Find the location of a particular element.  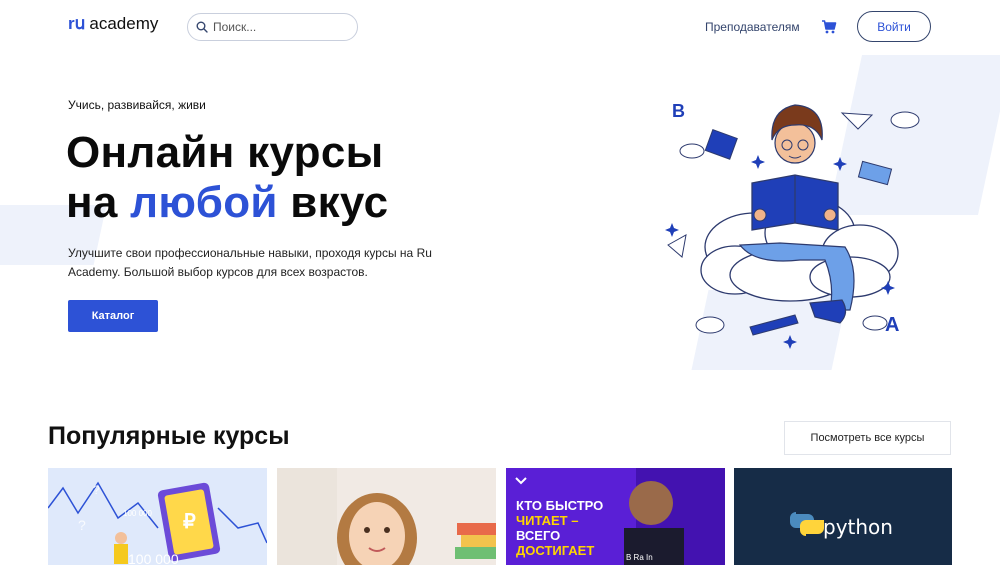

view-all-courses-button: Посмотреть все курсы is located at coordinates (867, 438).